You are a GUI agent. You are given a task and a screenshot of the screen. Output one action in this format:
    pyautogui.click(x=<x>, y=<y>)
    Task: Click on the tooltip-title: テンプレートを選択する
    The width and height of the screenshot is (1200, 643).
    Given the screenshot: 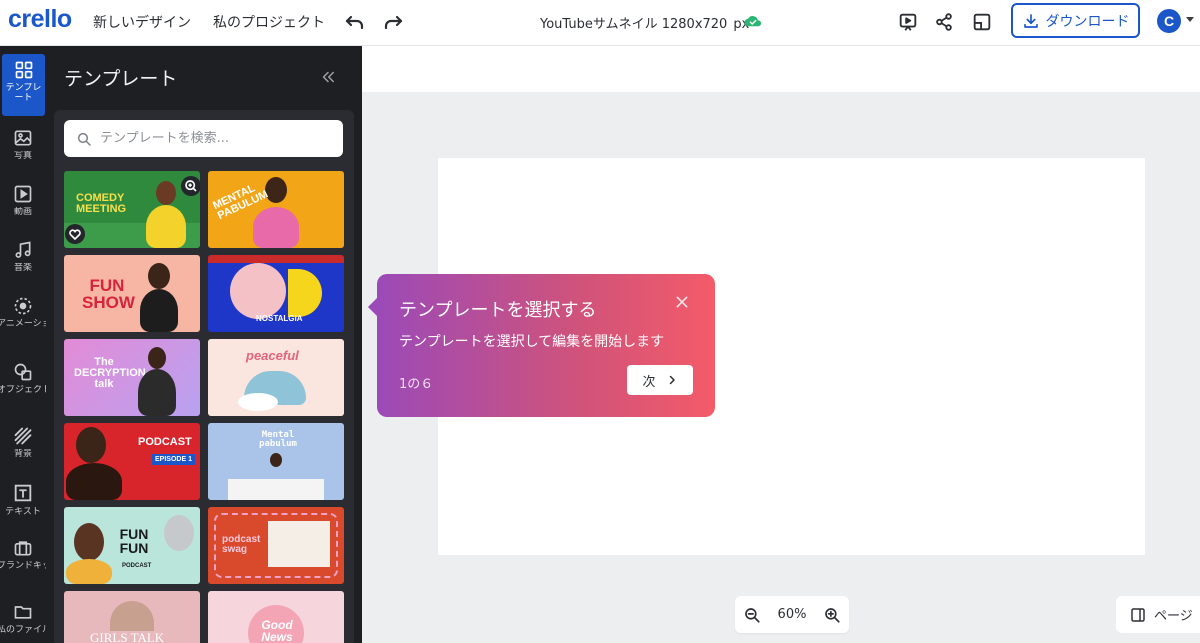 What is the action you would take?
    pyautogui.click(x=498, y=310)
    